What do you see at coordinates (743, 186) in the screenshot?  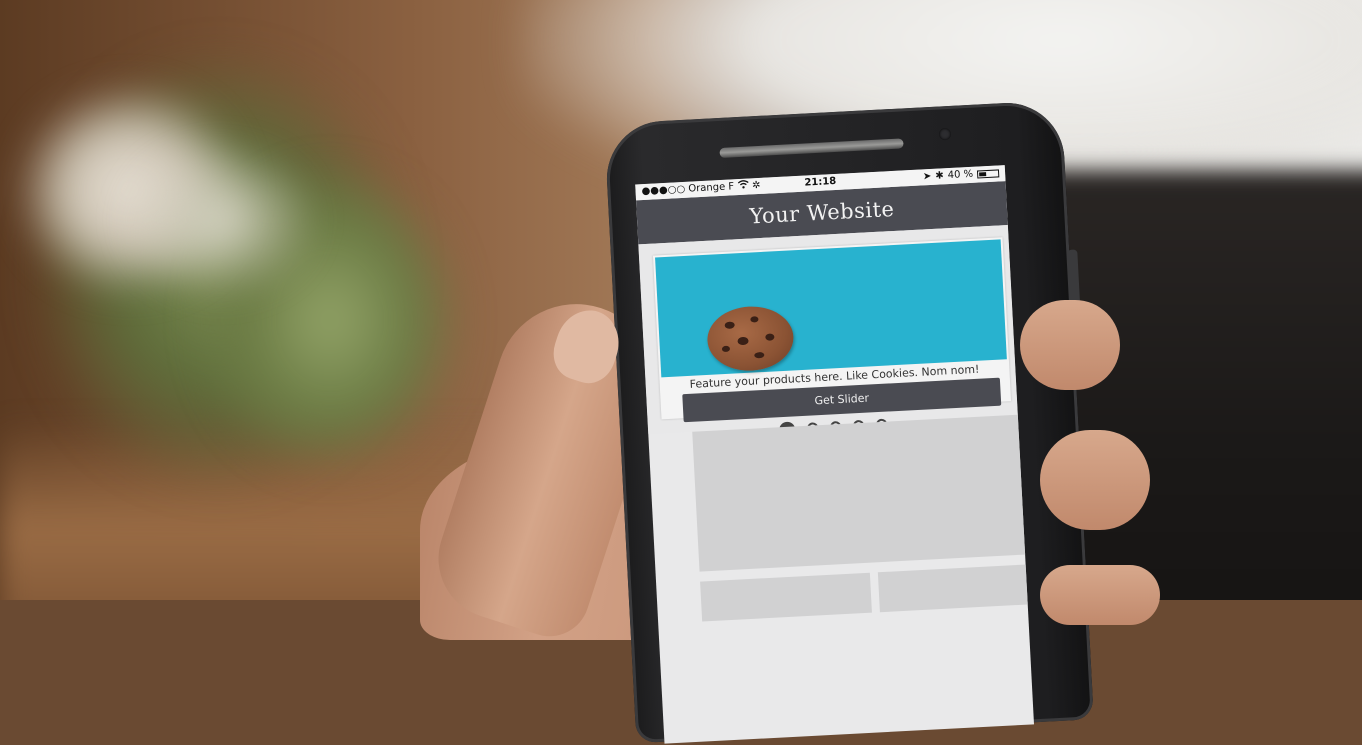 I see `wifi-icon` at bounding box center [743, 186].